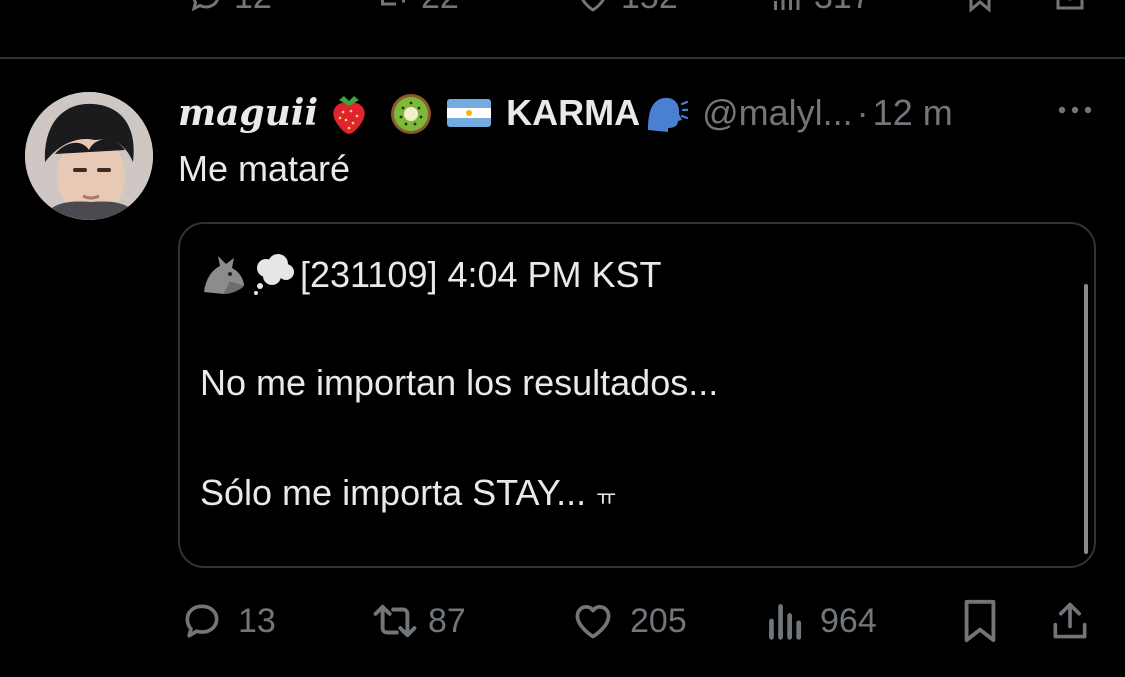 The height and width of the screenshot is (677, 1125). I want to click on prev-reply-count: 12, so click(253, 8).